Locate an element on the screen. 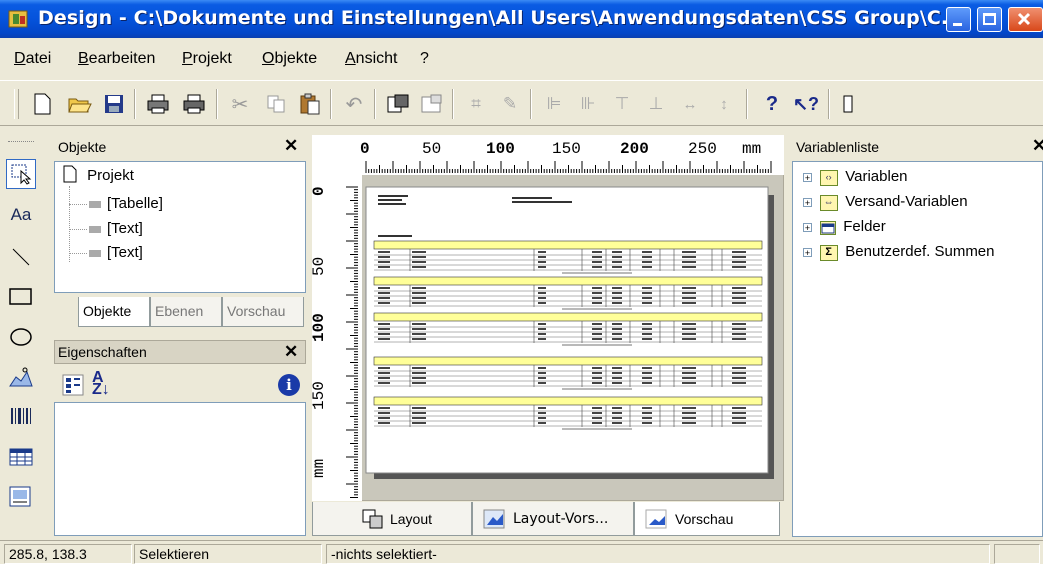 The image size is (1043, 564). tab-layout: Layout is located at coordinates (392, 519).